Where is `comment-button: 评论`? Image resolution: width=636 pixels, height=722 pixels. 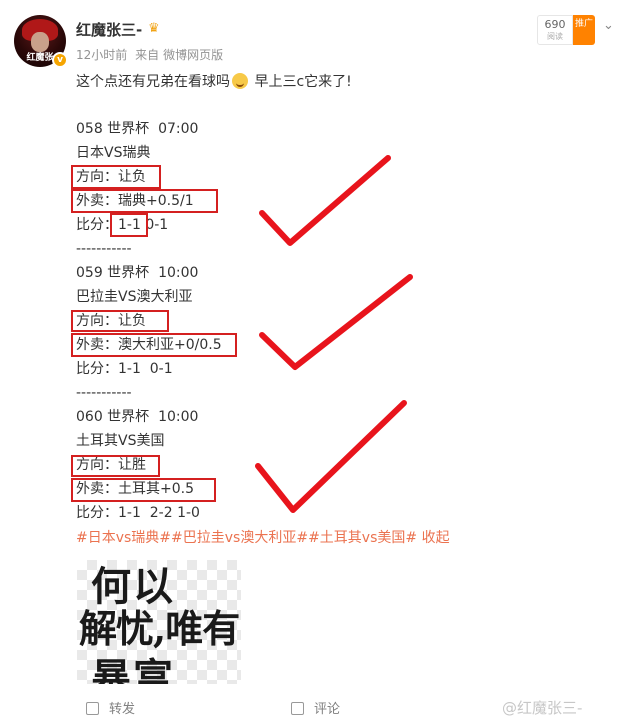
comment-button: 评论 is located at coordinates (315, 707).